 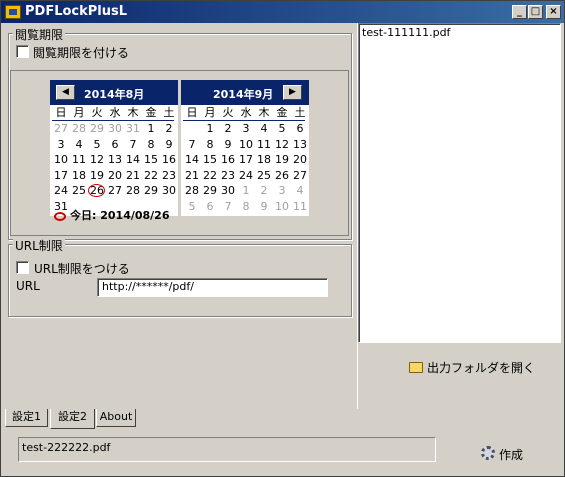 I want to click on create-button: 作成, so click(x=502, y=454).